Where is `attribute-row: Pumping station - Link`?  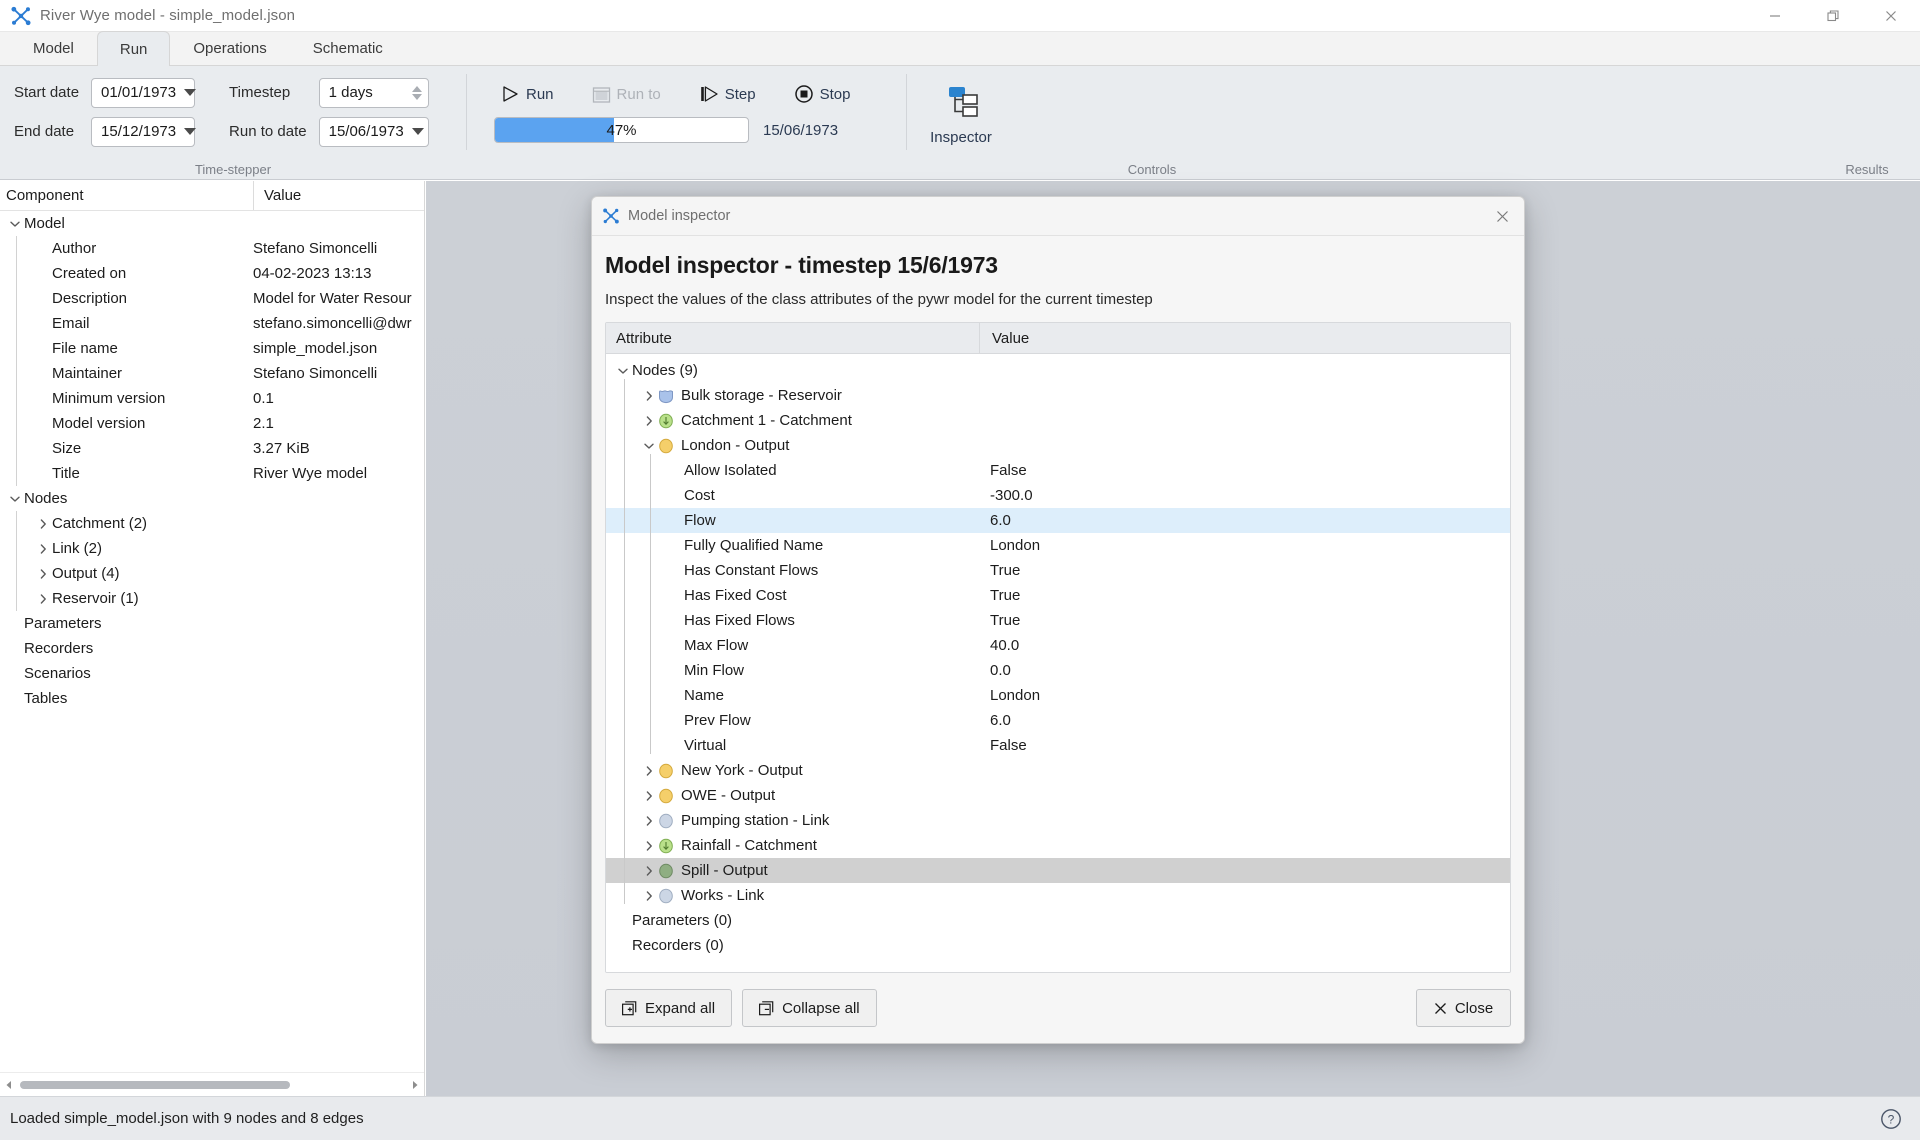
attribute-row: Pumping station - Link is located at coordinates (1058, 820).